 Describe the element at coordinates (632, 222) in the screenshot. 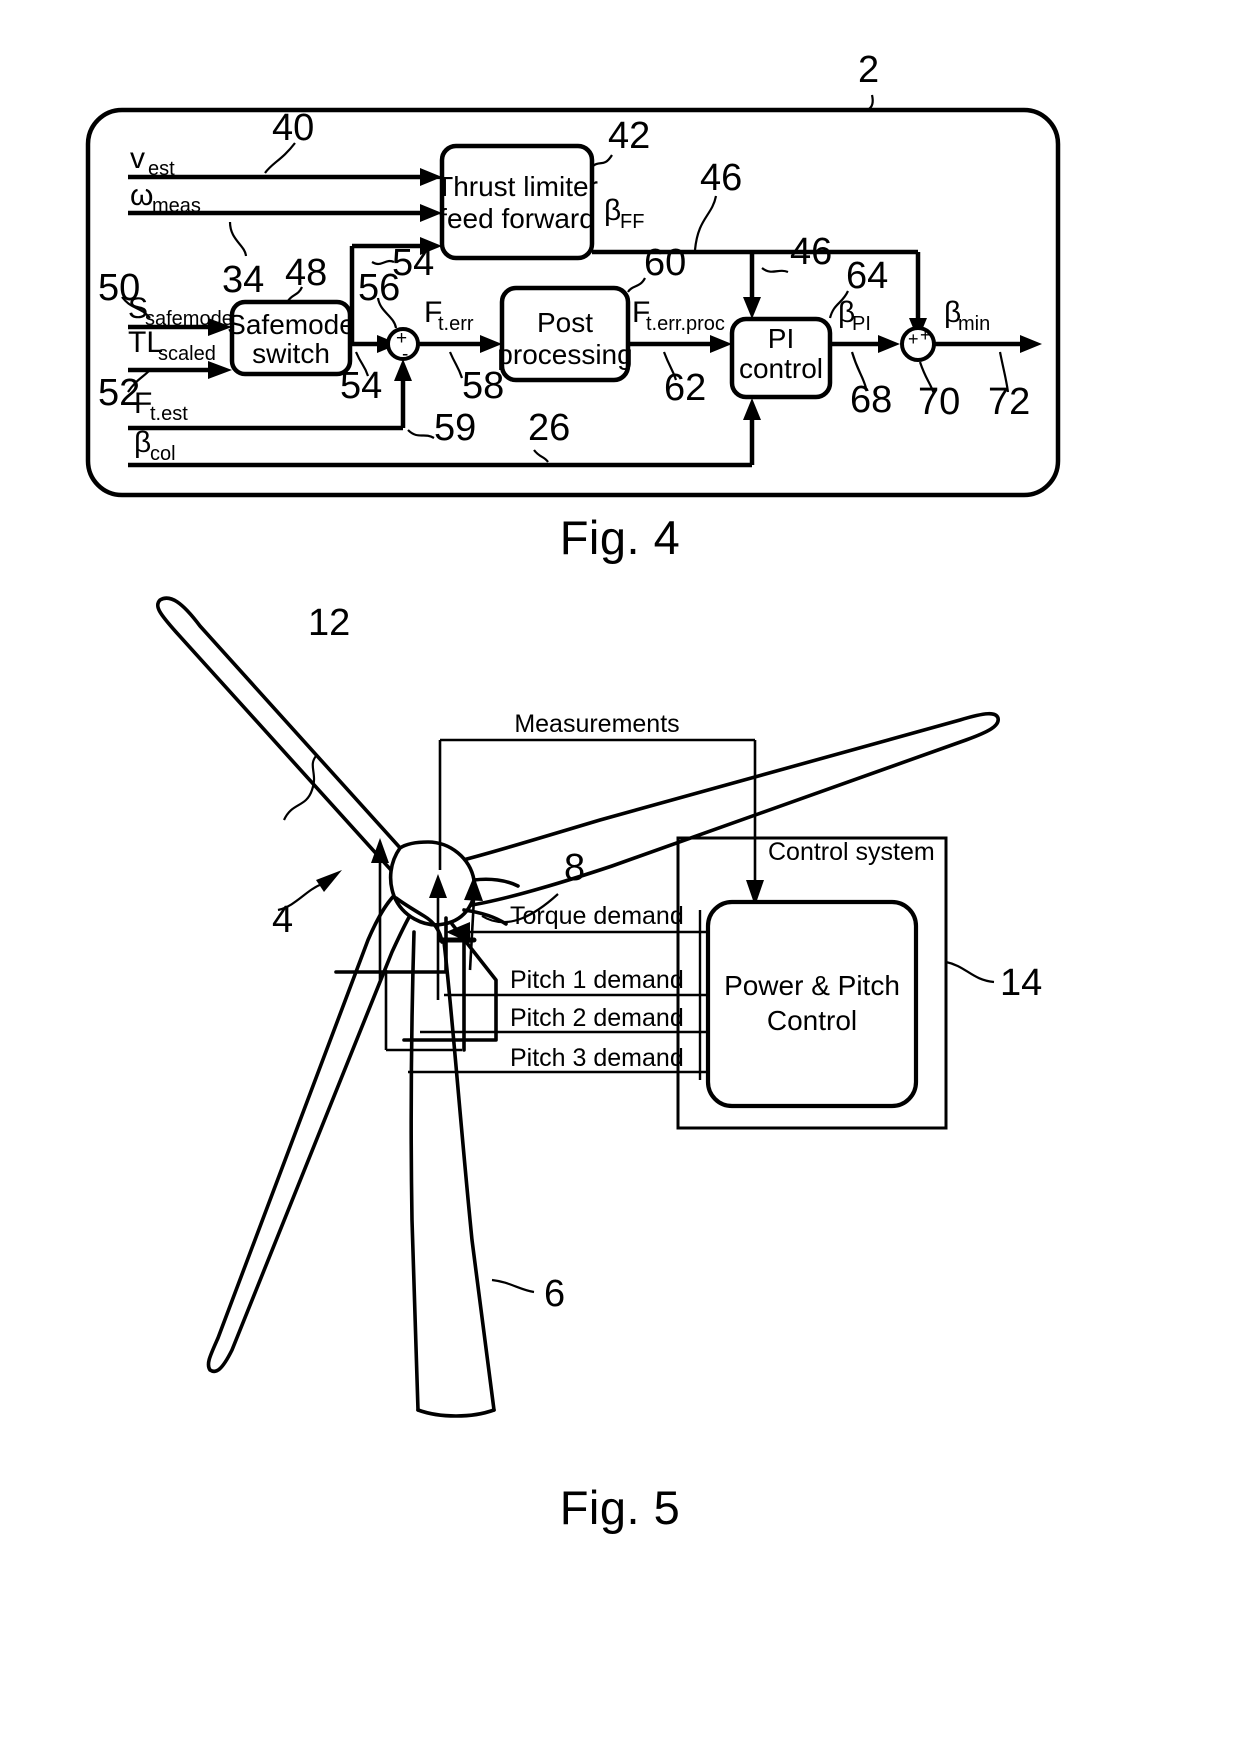

I see `label-beta-ff-sub: FF` at that location.